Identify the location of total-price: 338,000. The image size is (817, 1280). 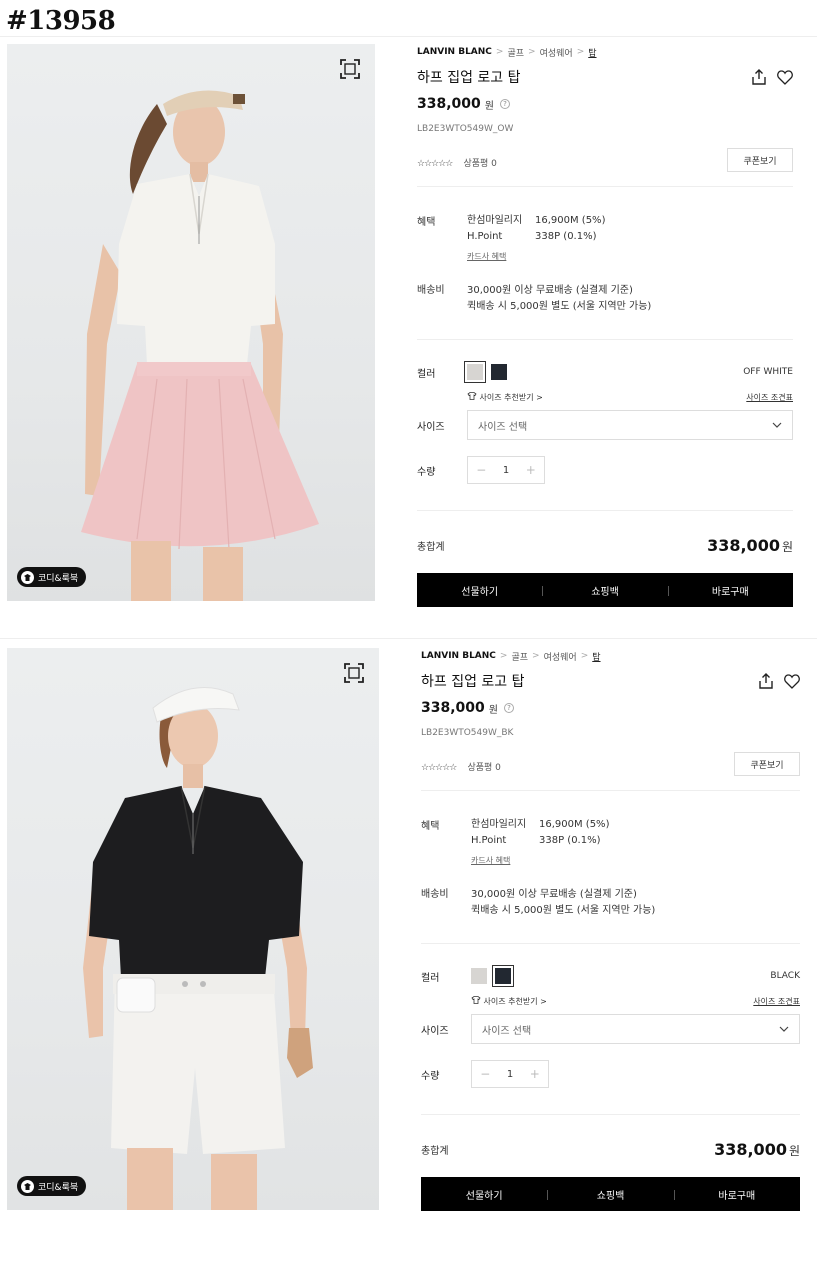
(743, 545).